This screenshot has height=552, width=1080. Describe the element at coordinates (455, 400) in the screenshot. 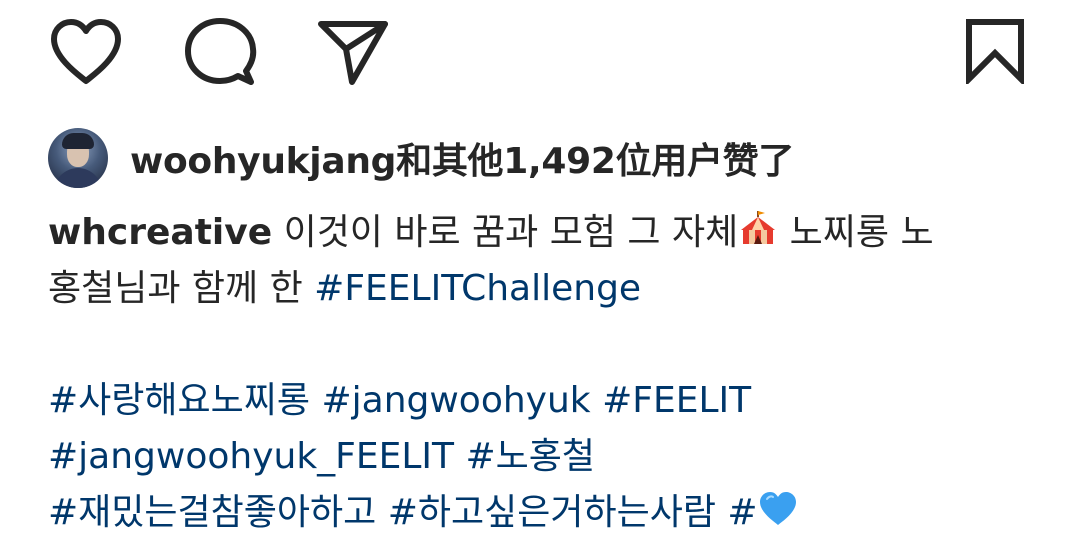

I see `hashtag-link: #jangwoohyuk` at that location.